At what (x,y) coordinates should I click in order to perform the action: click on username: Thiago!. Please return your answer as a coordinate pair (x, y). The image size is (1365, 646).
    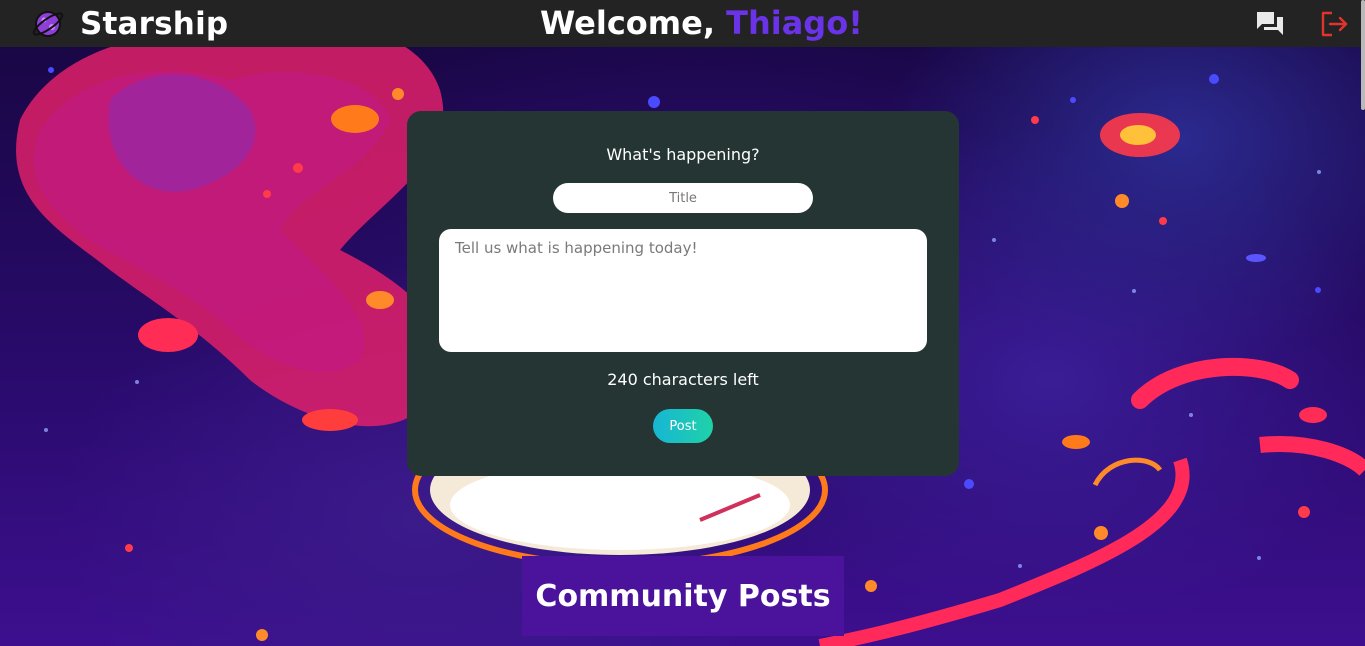
    Looking at the image, I should click on (794, 23).